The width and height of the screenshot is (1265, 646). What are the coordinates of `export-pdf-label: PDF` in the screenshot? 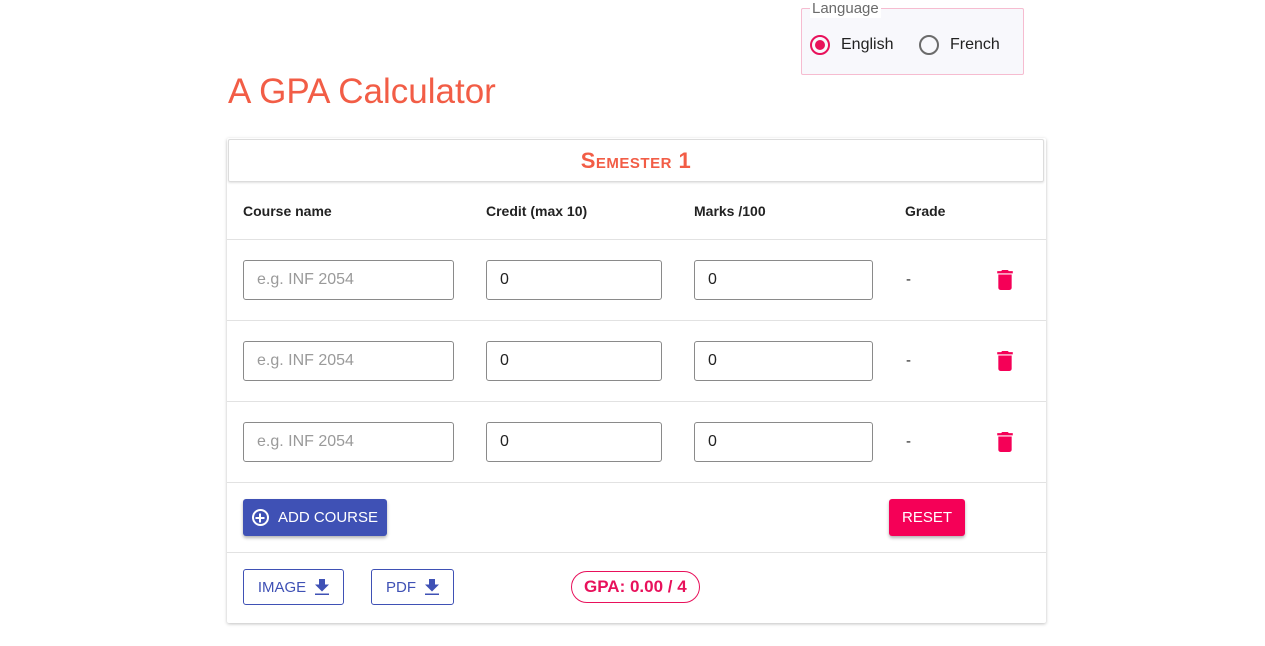 It's located at (401, 587).